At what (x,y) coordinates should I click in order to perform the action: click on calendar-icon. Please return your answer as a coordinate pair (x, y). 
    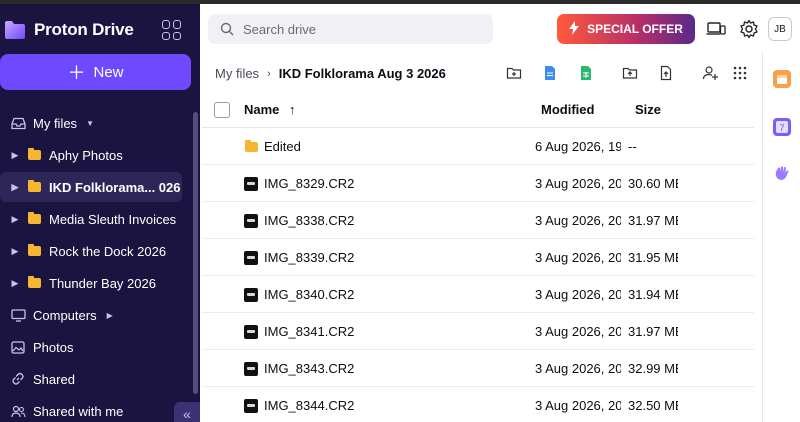
    Looking at the image, I should click on (782, 79).